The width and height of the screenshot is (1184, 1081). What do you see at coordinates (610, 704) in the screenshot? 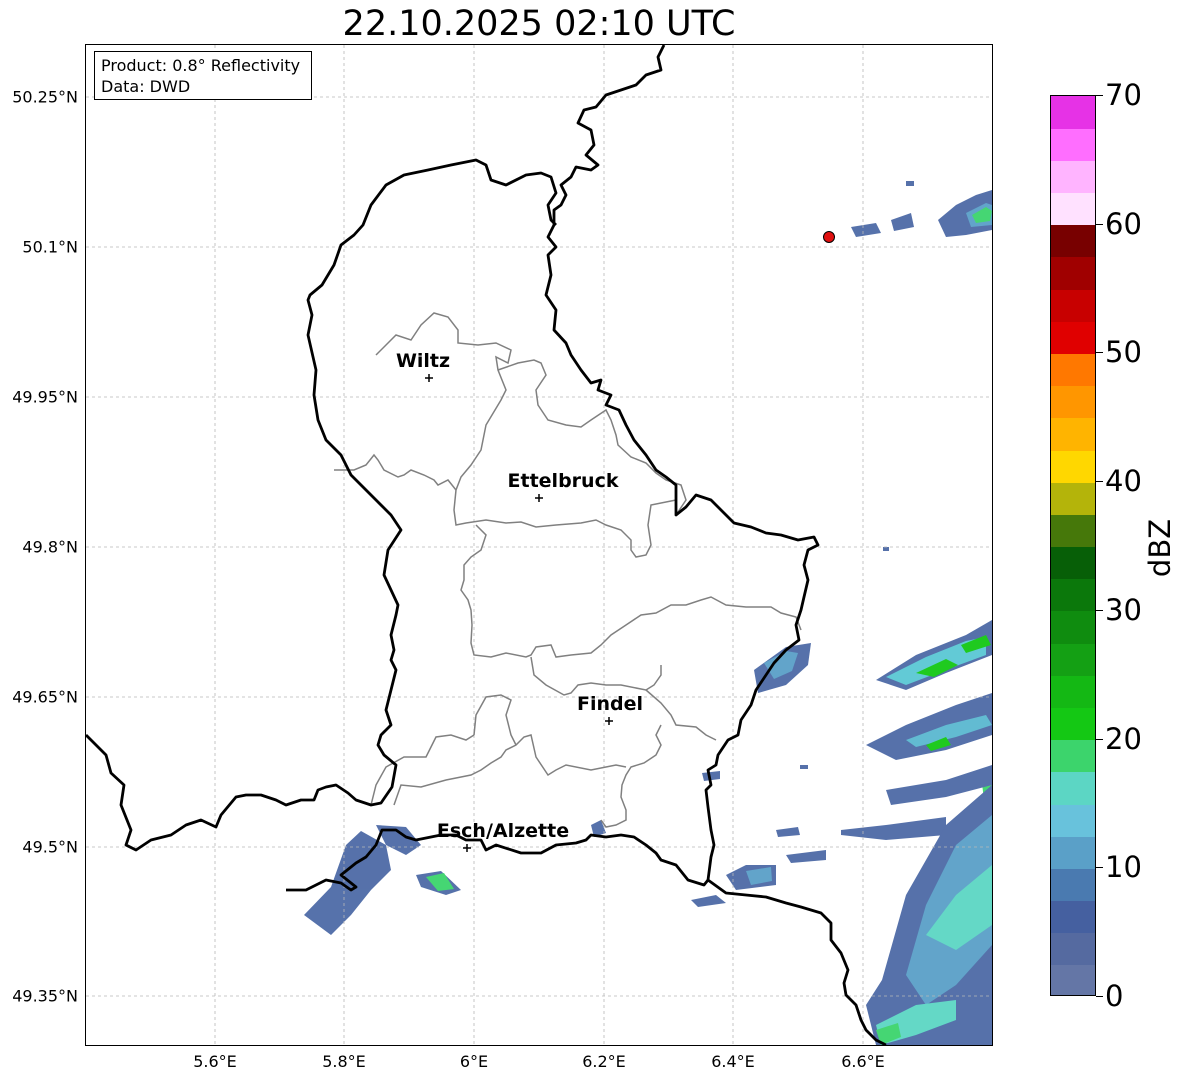
I see `city-label-findel: Findel` at bounding box center [610, 704].